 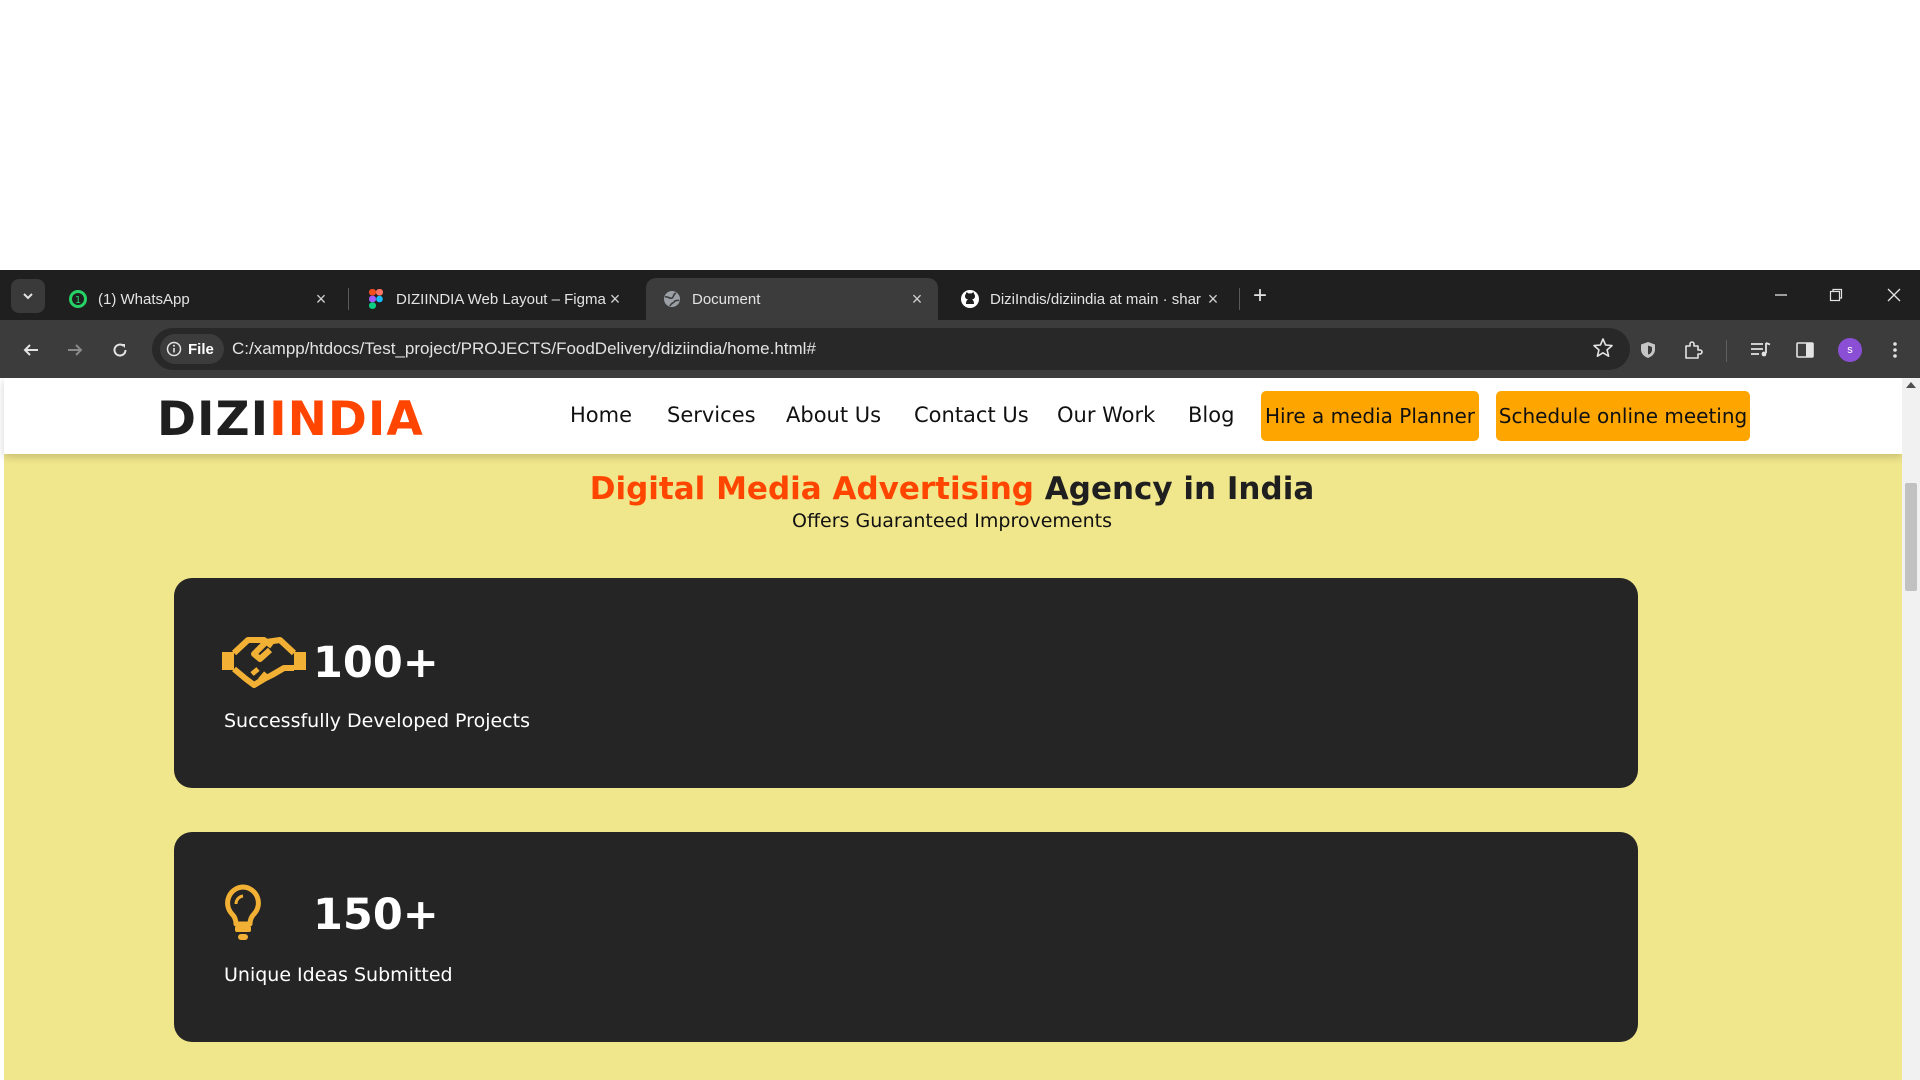 I want to click on restore-icon, so click(x=1836, y=295).